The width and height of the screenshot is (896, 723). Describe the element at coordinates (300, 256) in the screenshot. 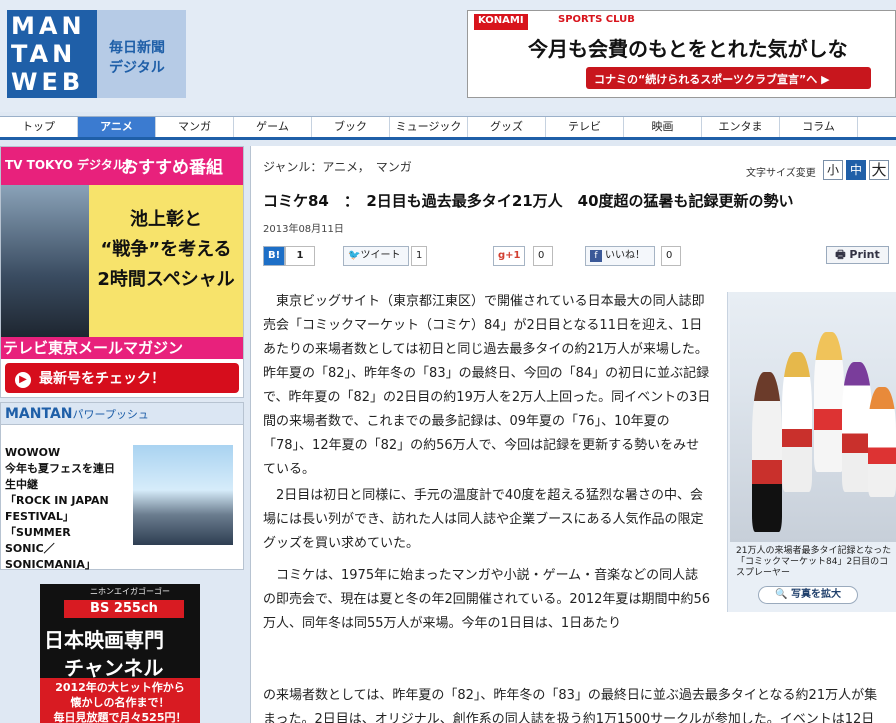

I see `hatena-count: 1` at that location.